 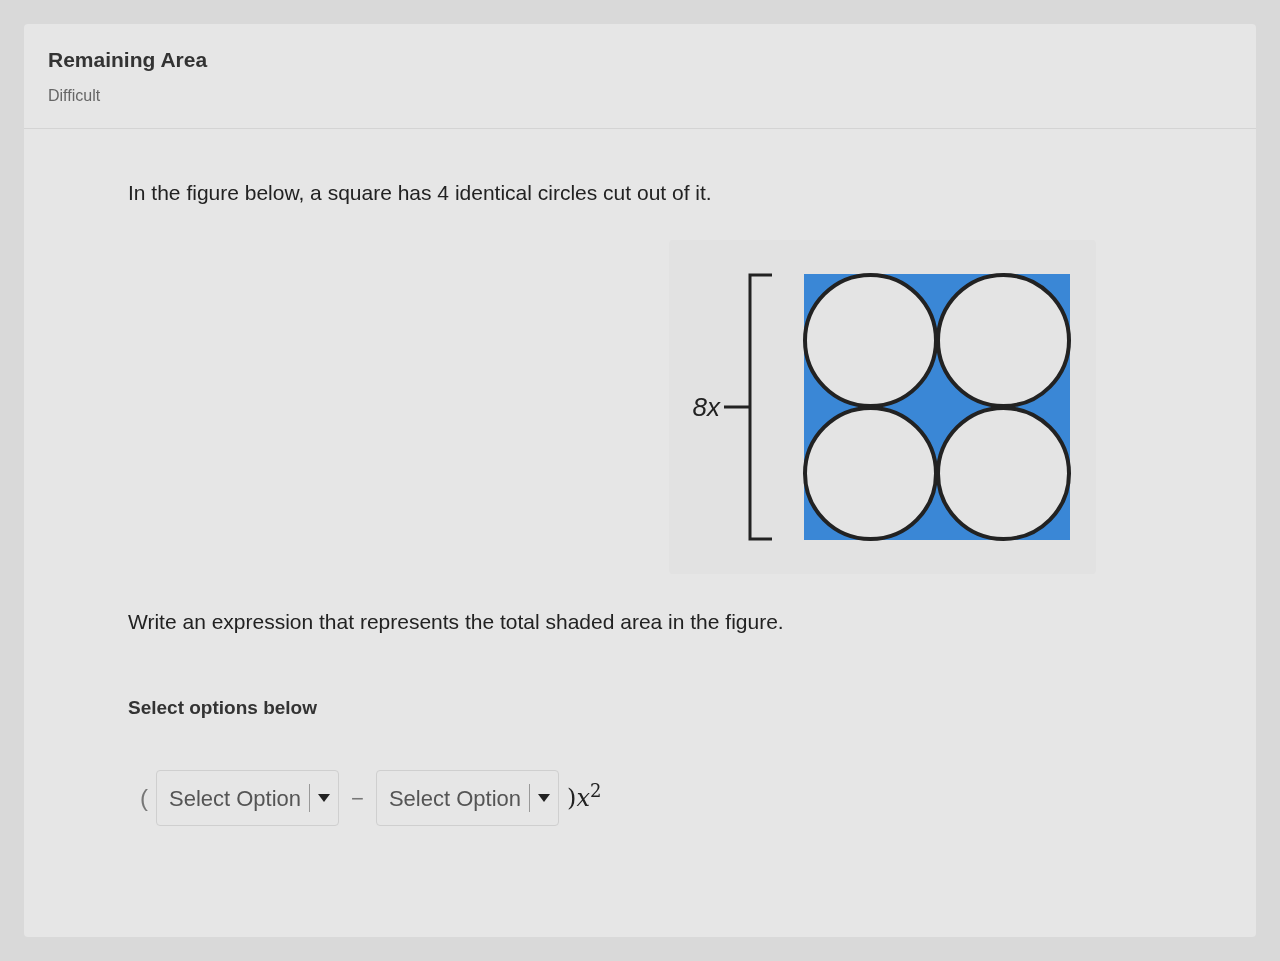 What do you see at coordinates (128, 60) in the screenshot?
I see `title: Remaining Area` at bounding box center [128, 60].